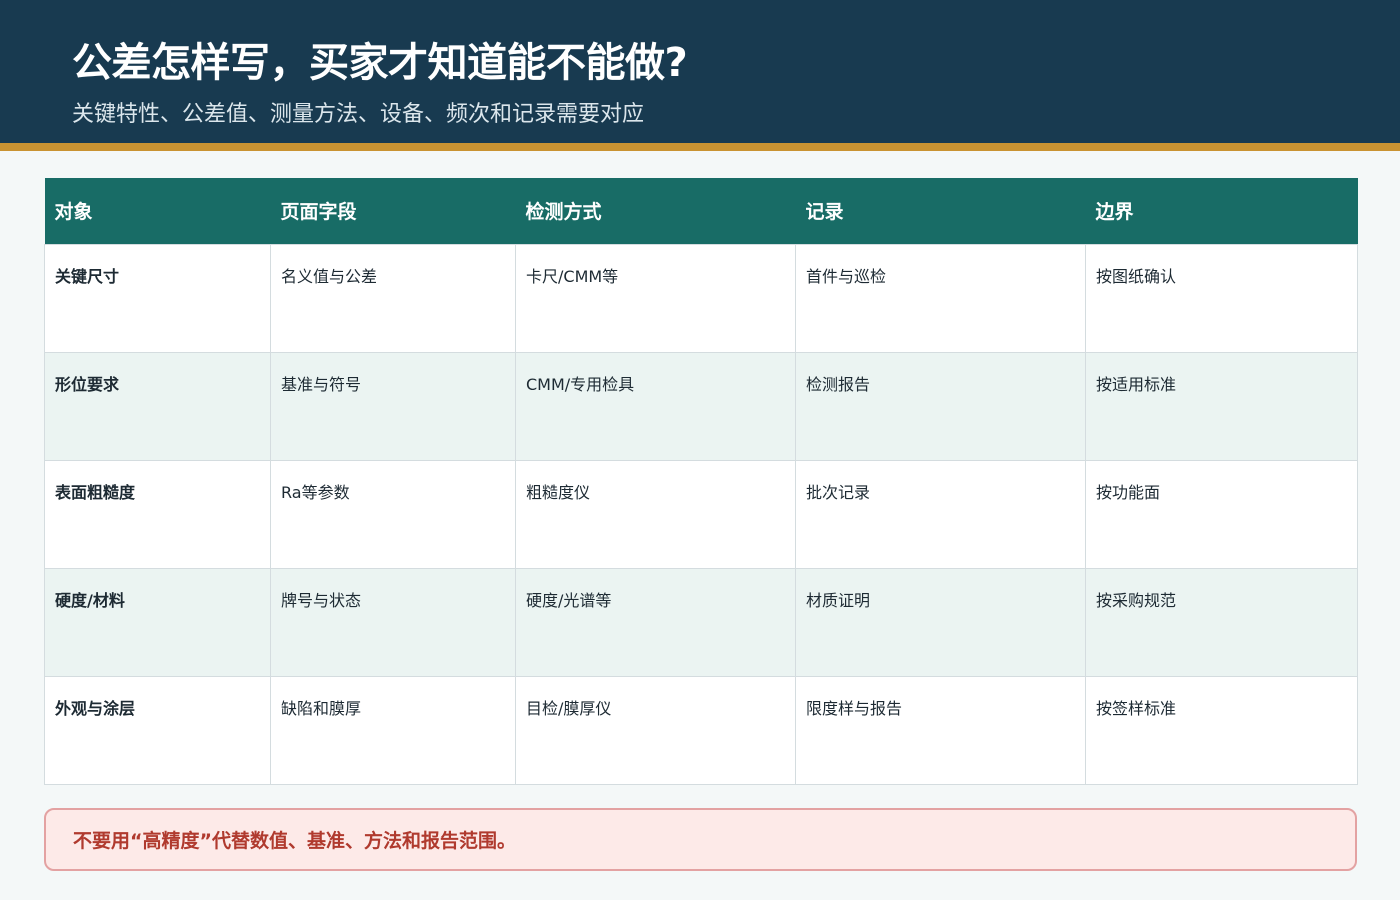 This screenshot has height=900, width=1400. What do you see at coordinates (655, 298) in the screenshot?
I see `table-cell: 卡尺/CMM等` at bounding box center [655, 298].